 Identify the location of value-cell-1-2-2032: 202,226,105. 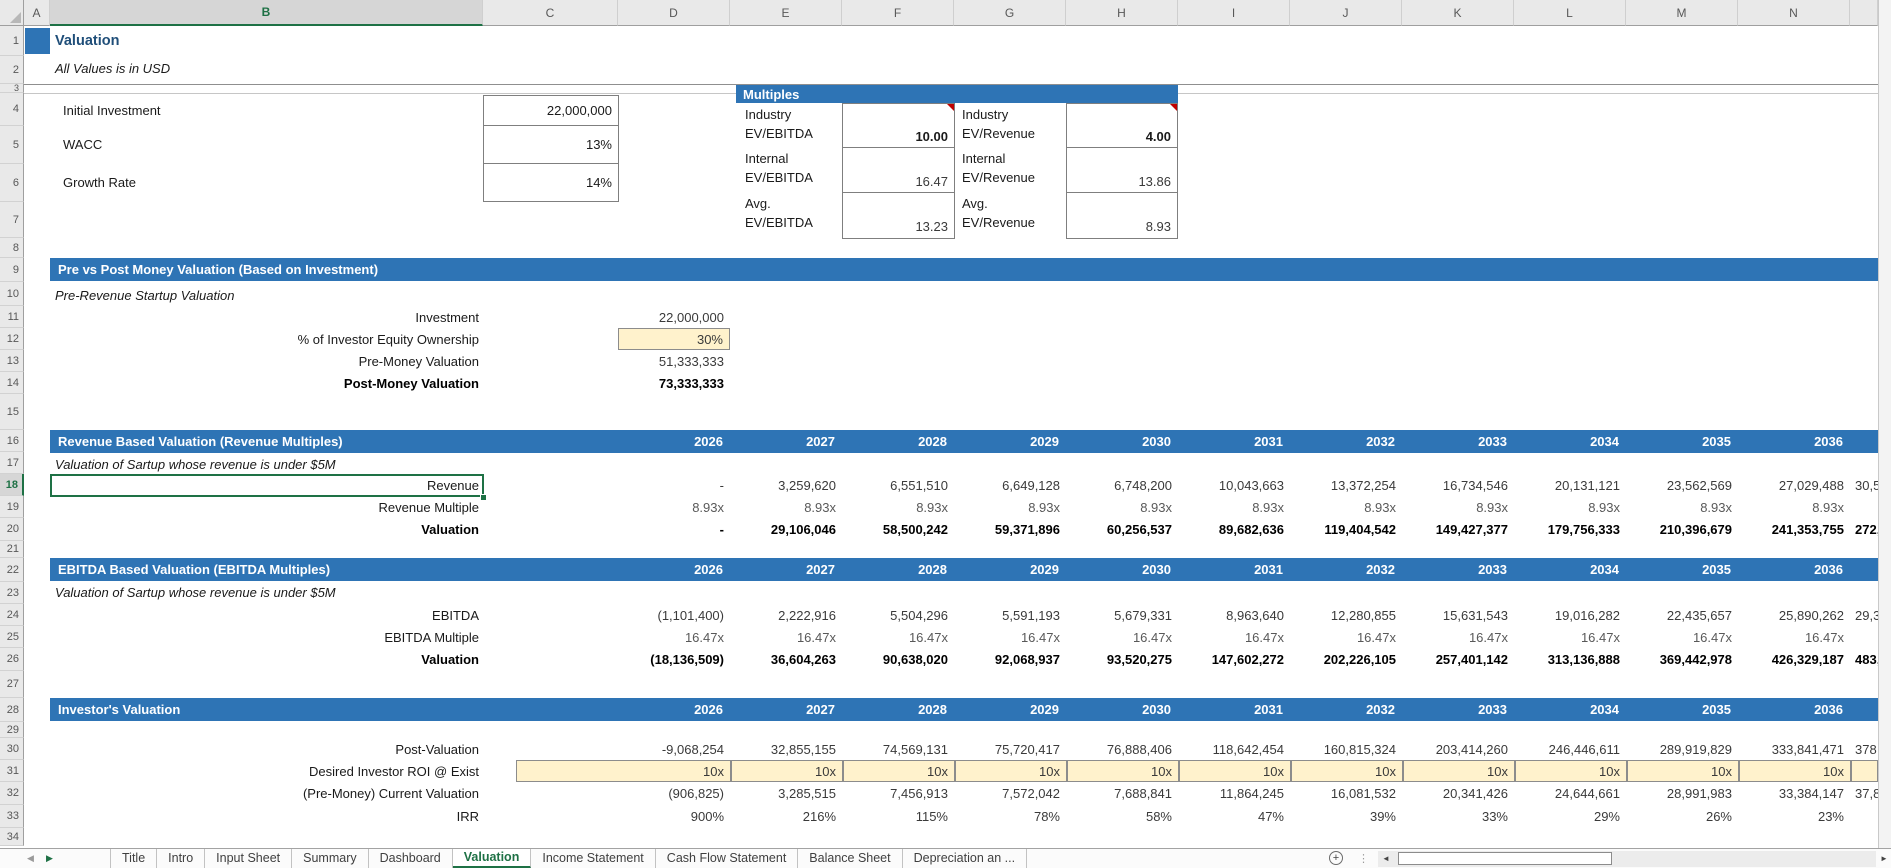
(1346, 659).